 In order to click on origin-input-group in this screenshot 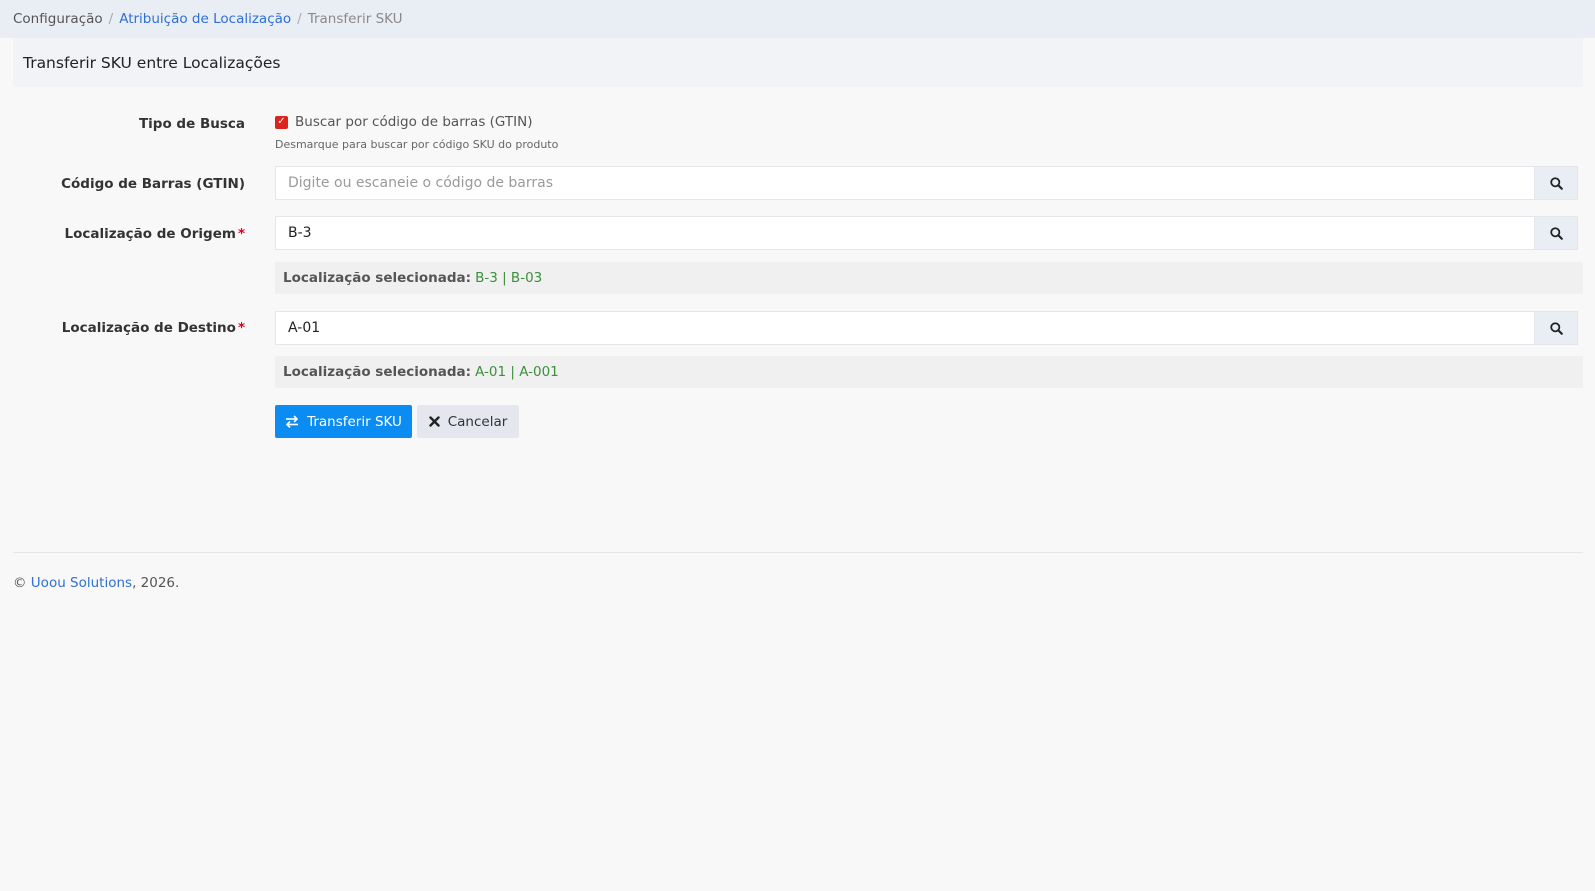, I will do `click(926, 233)`.